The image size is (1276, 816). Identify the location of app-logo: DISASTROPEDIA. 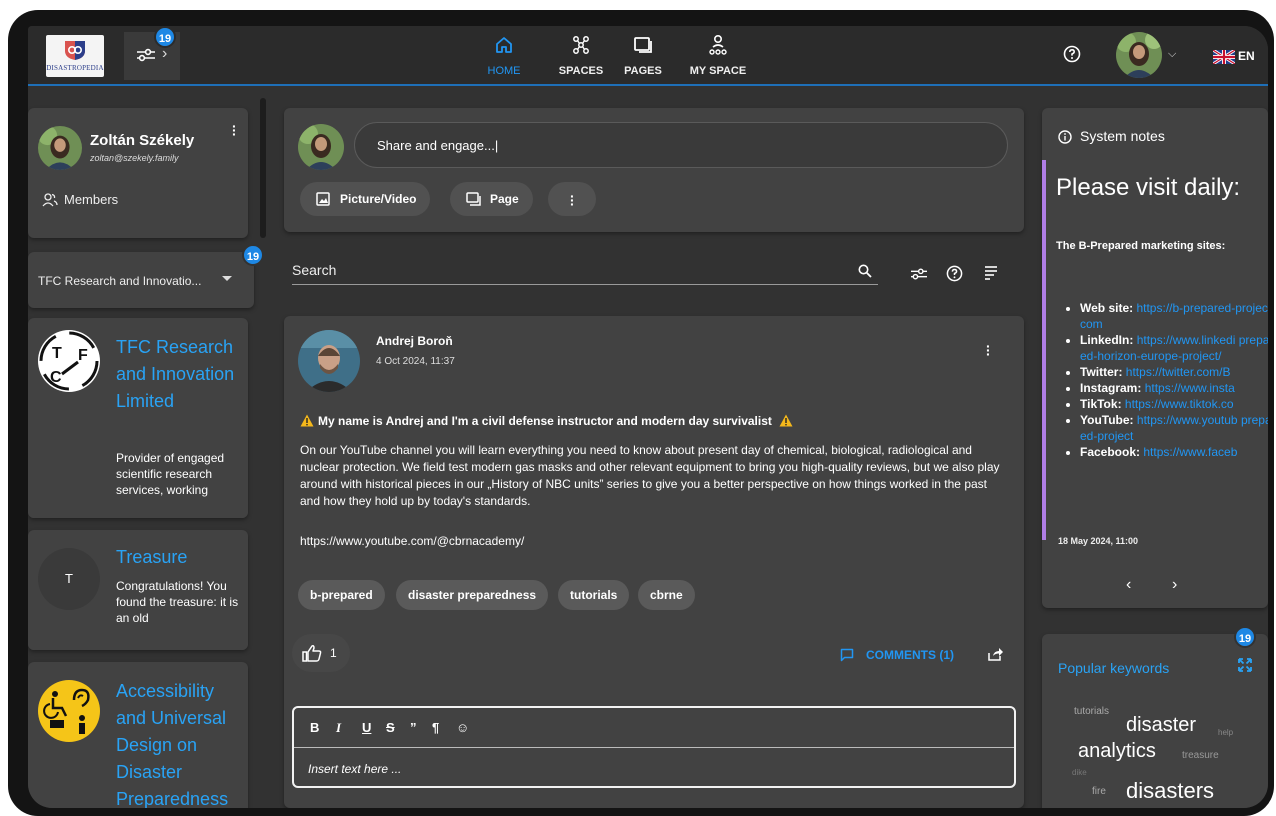
(75, 56).